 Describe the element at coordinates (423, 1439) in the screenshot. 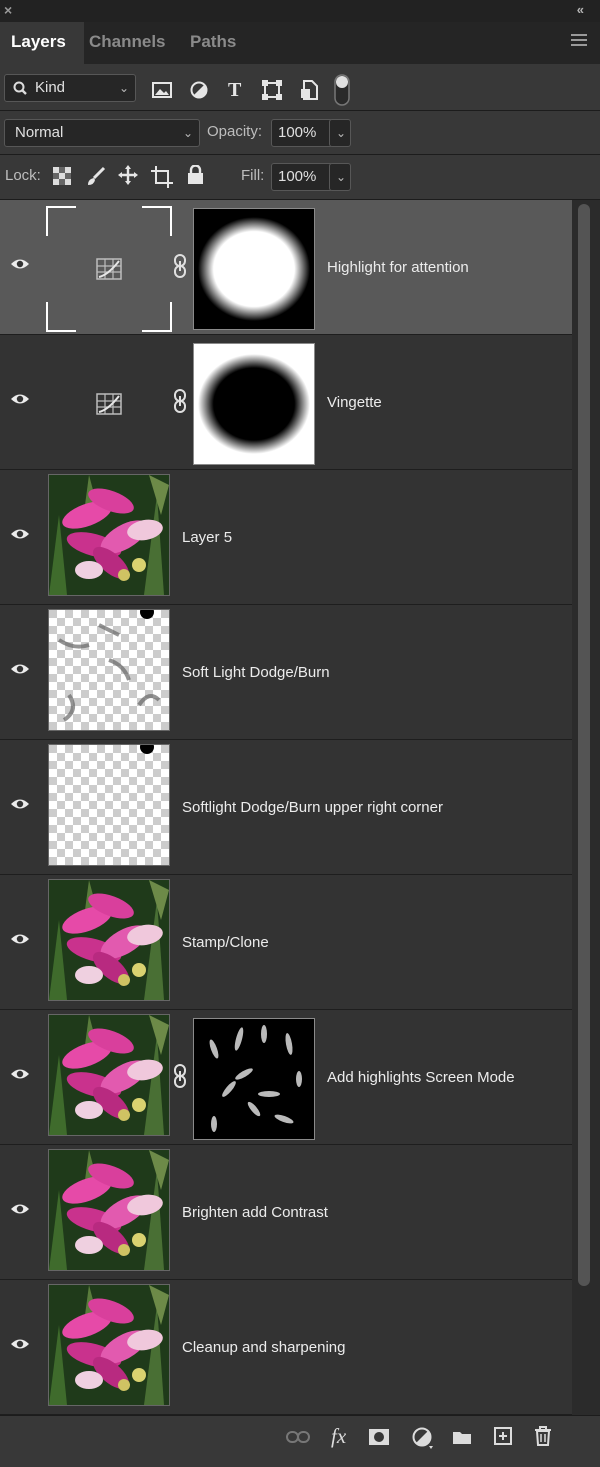

I see `new-adjustment-icon` at that location.